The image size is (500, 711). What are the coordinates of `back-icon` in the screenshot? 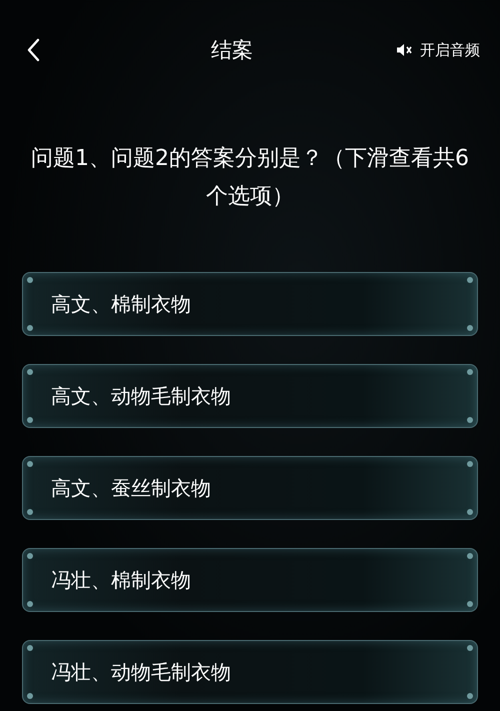 It's located at (33, 50).